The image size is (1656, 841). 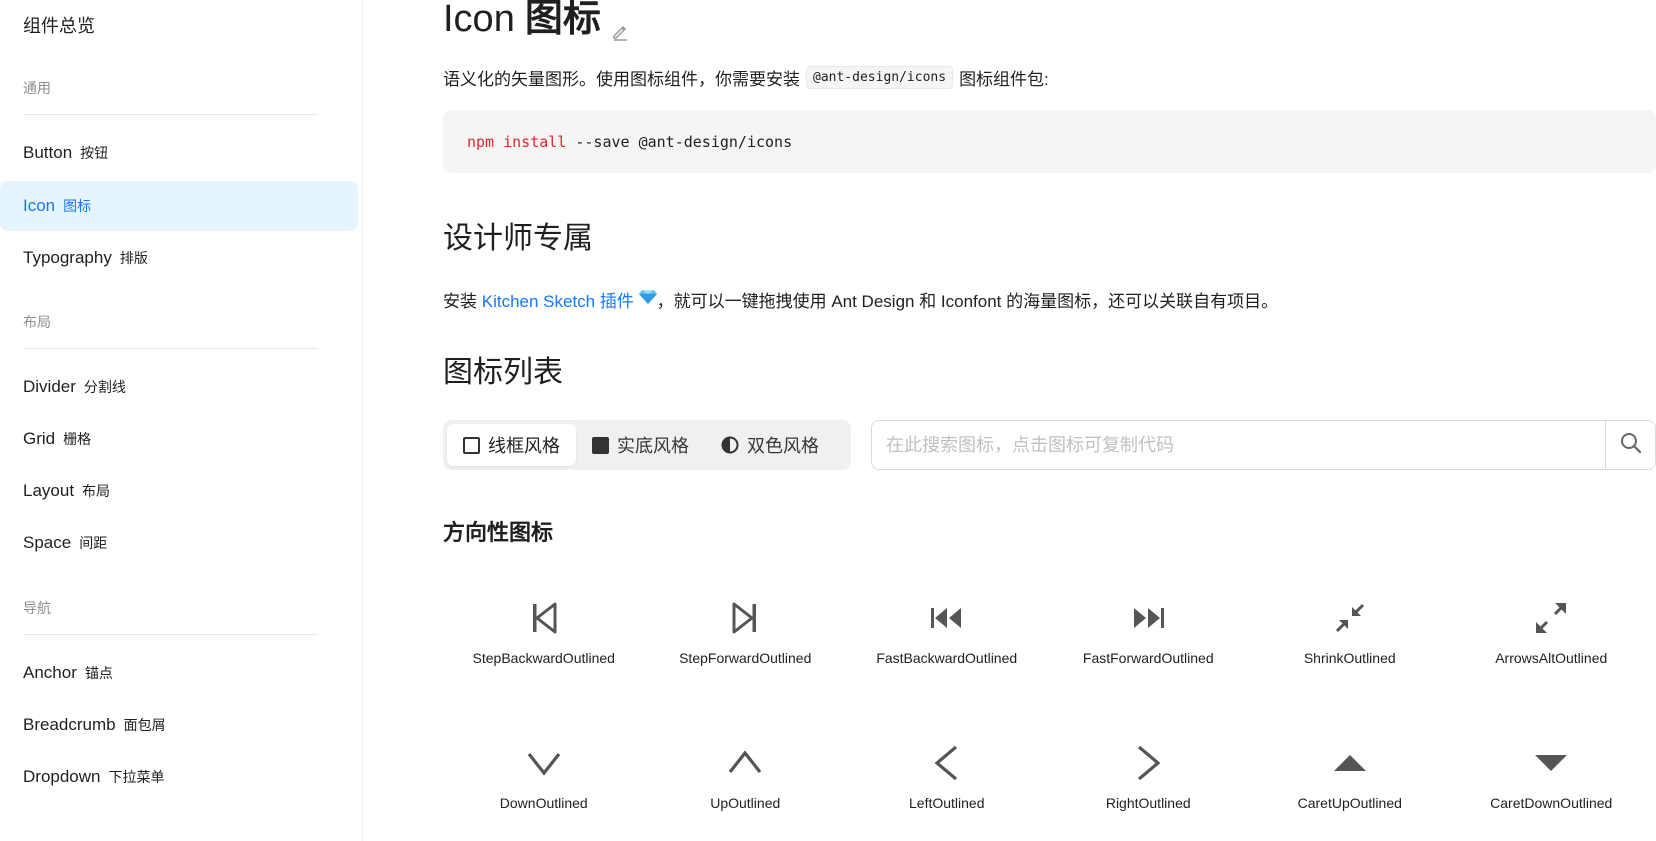 I want to click on icon-card-step-forward: StepForwardOutlined, so click(x=746, y=642).